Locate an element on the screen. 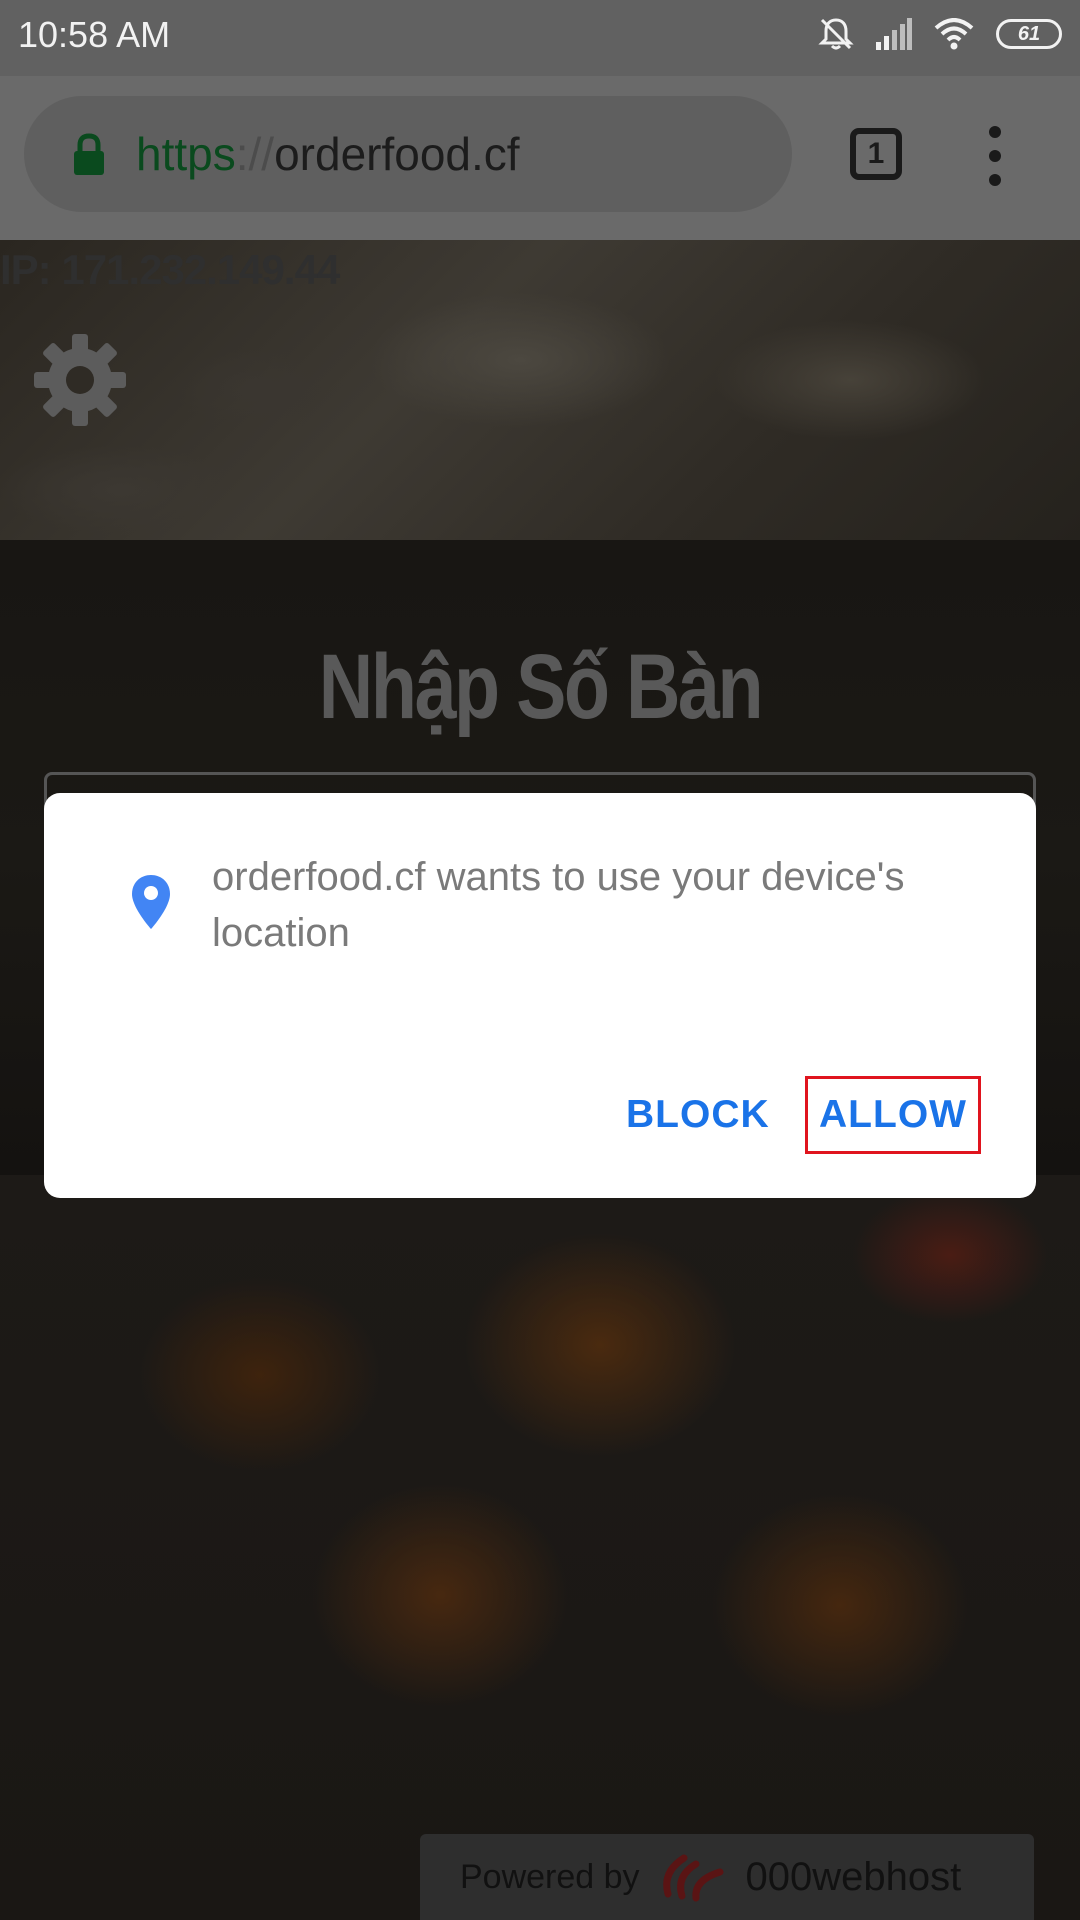  host-brand-label: 000webhost is located at coordinates (853, 1876).